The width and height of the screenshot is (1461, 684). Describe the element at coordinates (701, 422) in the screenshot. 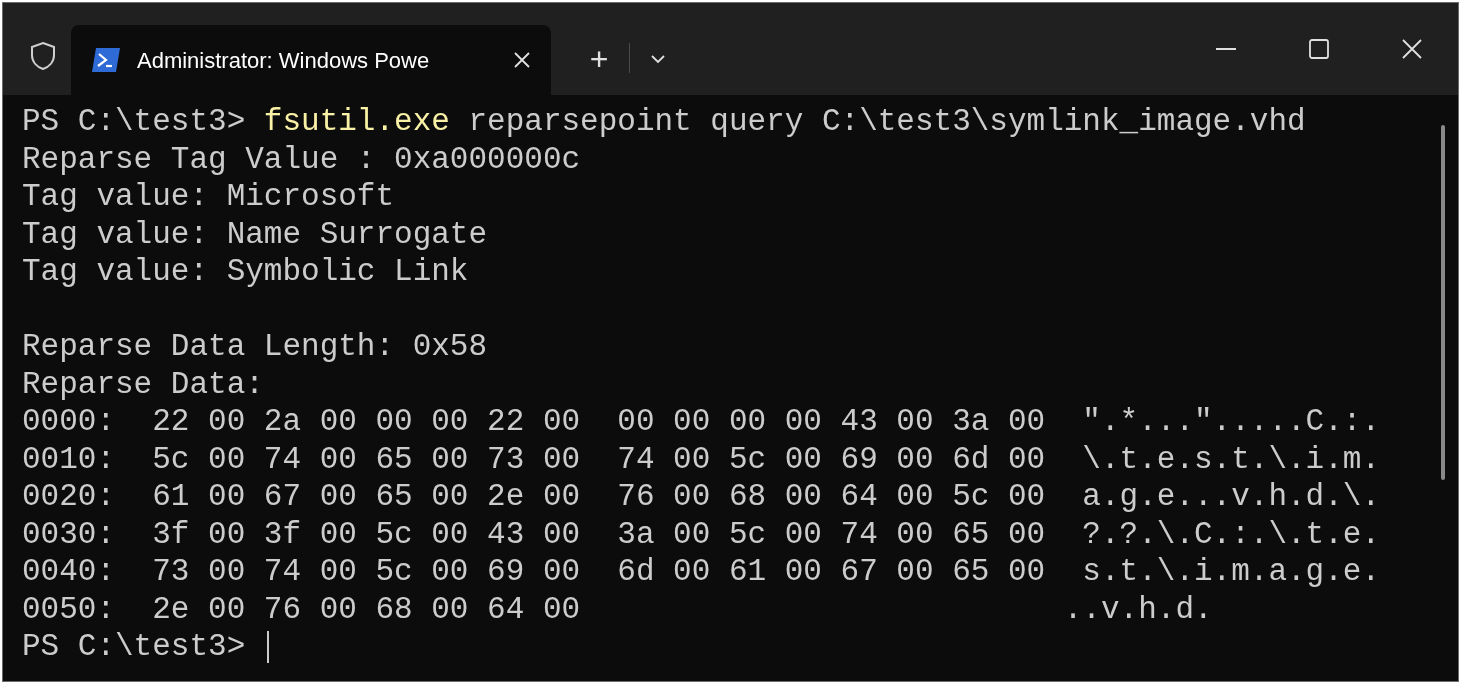

I see `output-line: 0000: 22 00 2a 00 00 00 22 00 00 00 00 00 43 00 3a 00 ".*...".....C.:.` at that location.